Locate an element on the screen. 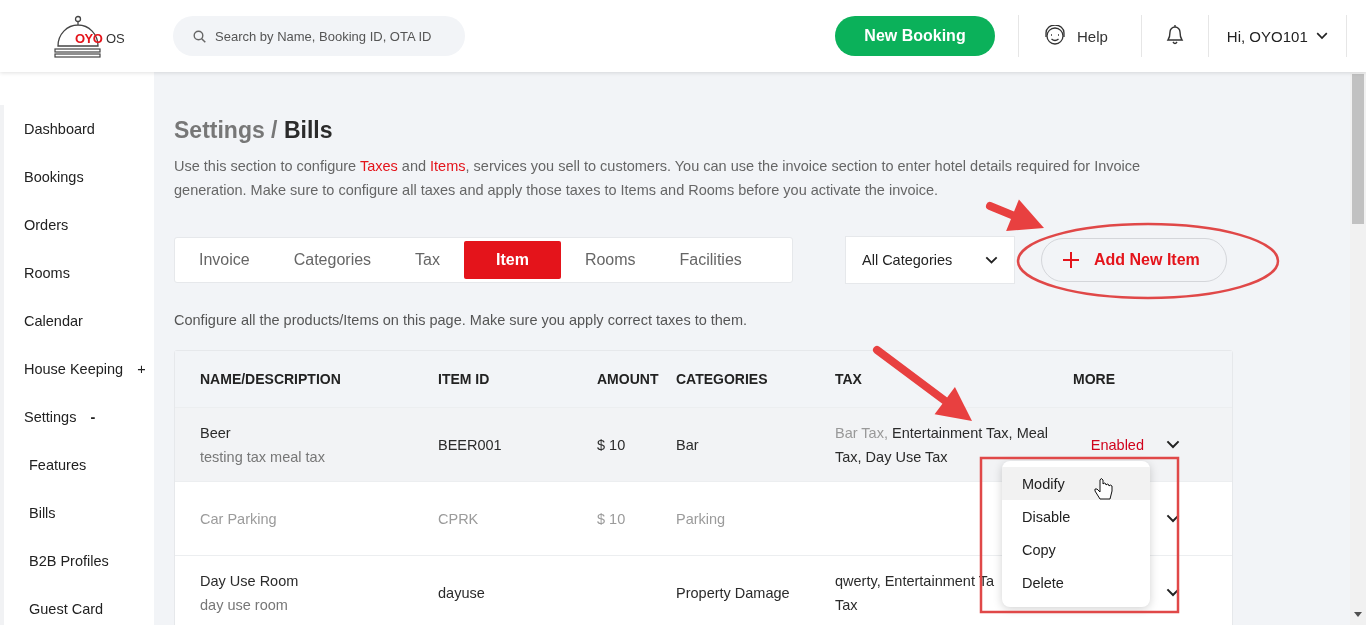 Image resolution: width=1366 pixels, height=625 pixels. item-id: BEER001 is located at coordinates (470, 444).